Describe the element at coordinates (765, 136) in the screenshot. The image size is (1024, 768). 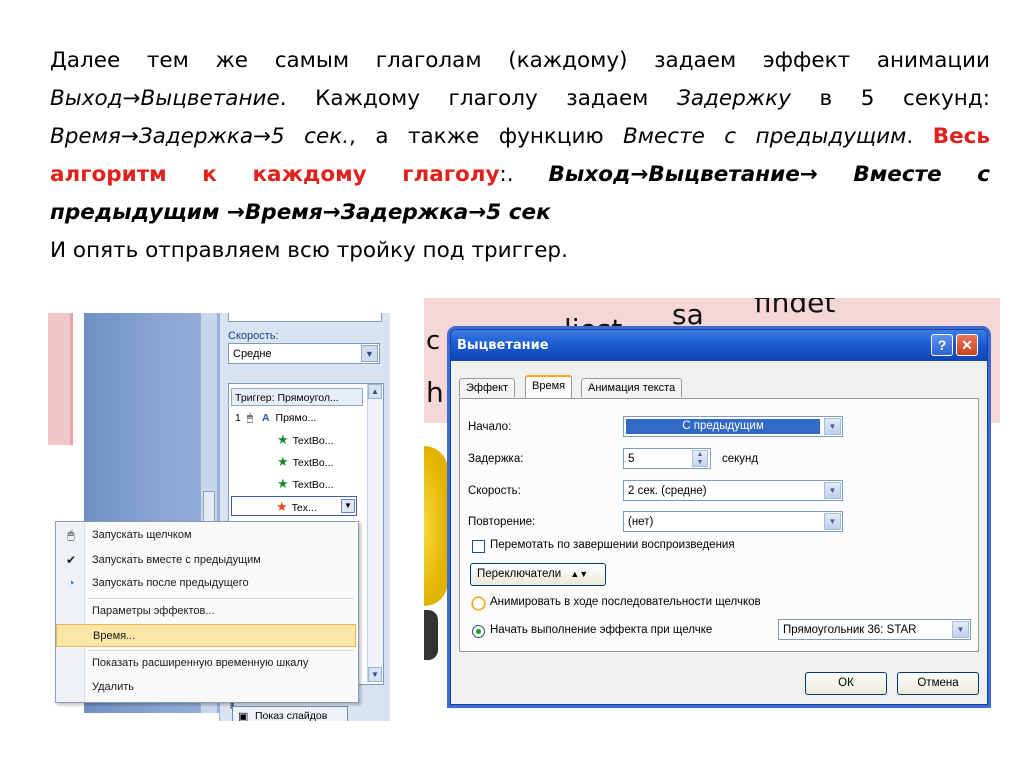
I see `text-segment-italic: Вместе с предыдущим` at that location.